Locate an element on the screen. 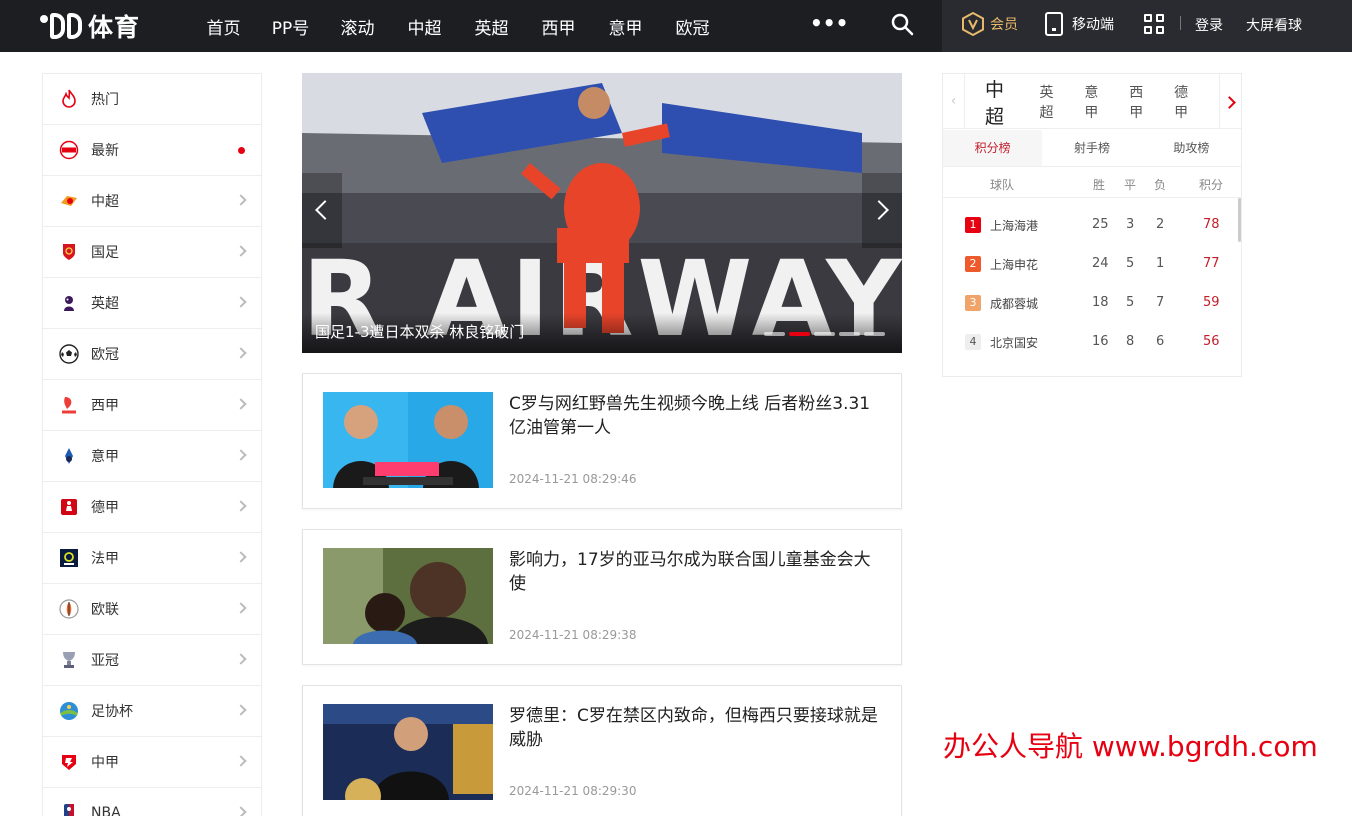  sidebar-item-afc: 亚冠 is located at coordinates (152, 660).